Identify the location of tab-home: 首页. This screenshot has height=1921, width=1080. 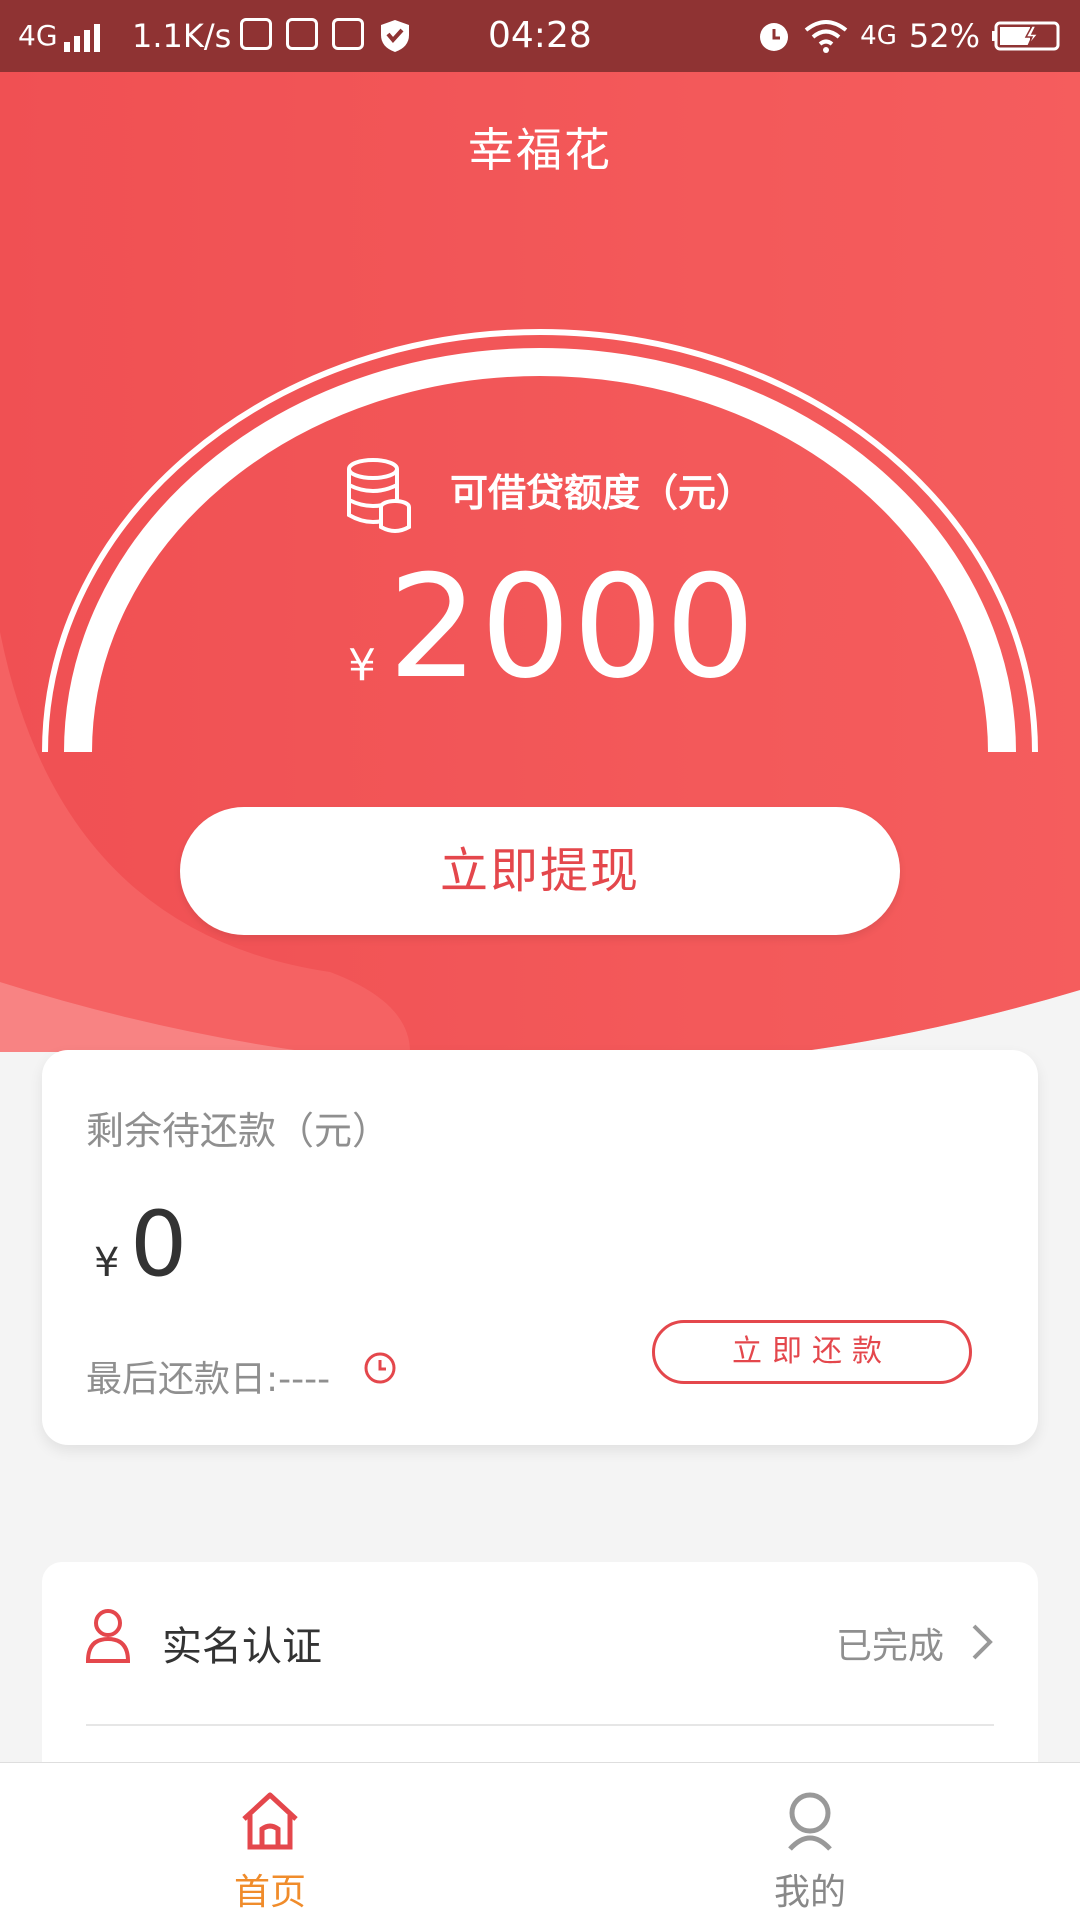
(270, 1842).